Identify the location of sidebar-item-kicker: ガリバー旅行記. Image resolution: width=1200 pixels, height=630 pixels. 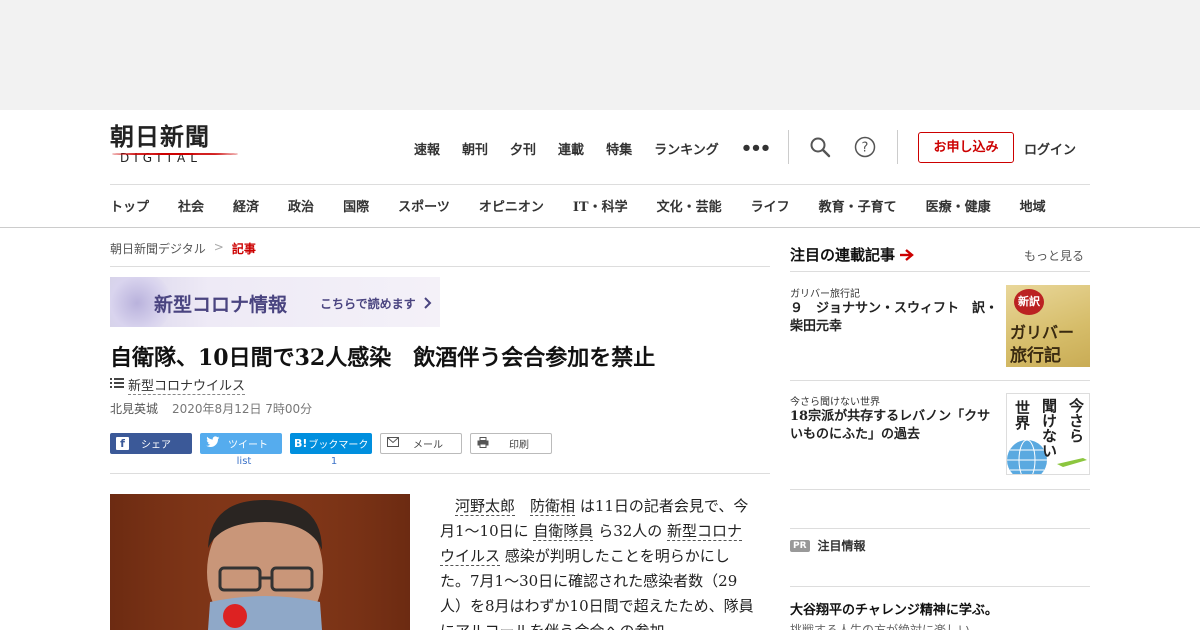
(825, 294).